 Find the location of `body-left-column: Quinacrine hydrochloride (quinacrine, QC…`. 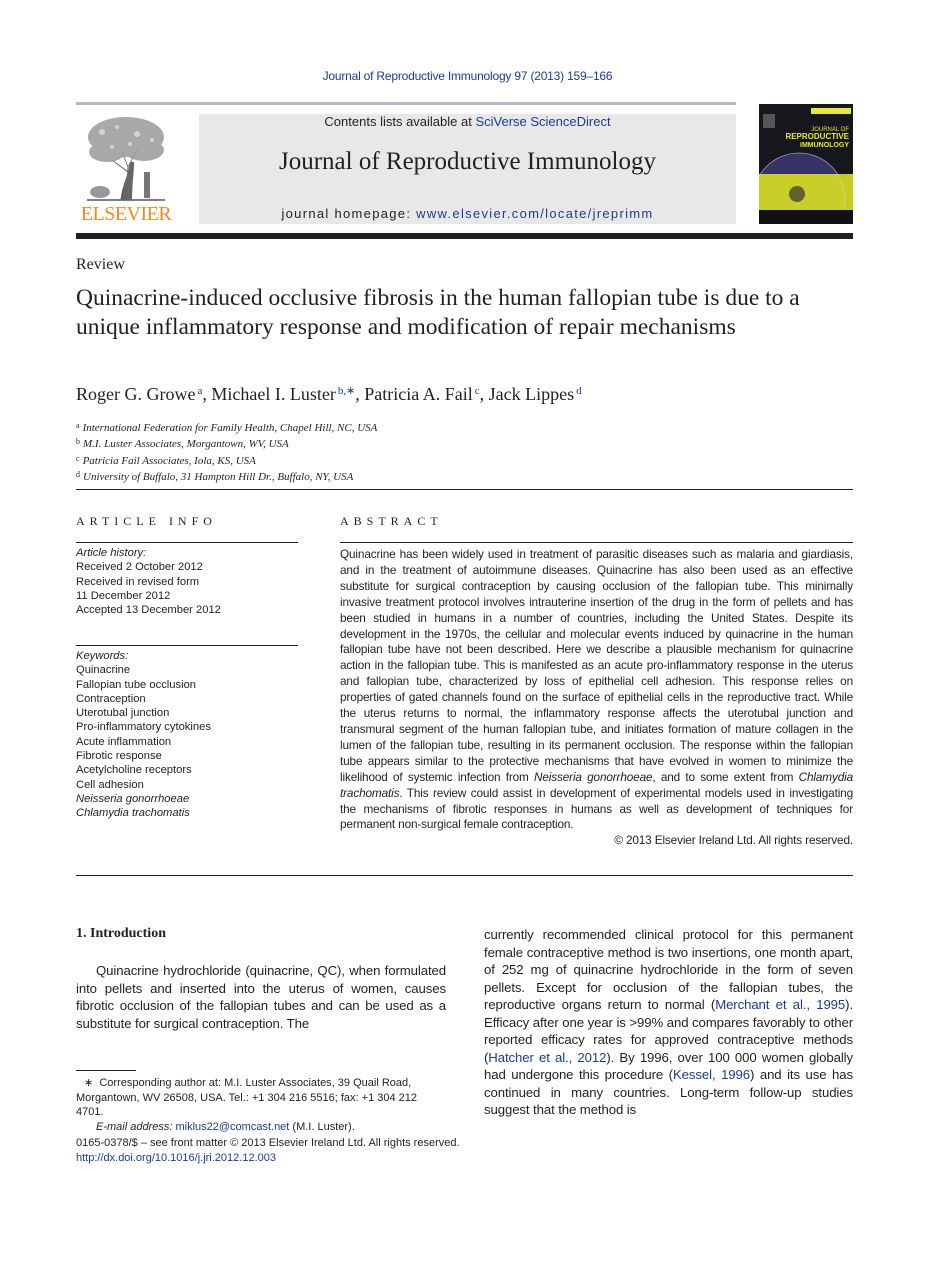

body-left-column: Quinacrine hydrochloride (quinacrine, QC… is located at coordinates (261, 997).